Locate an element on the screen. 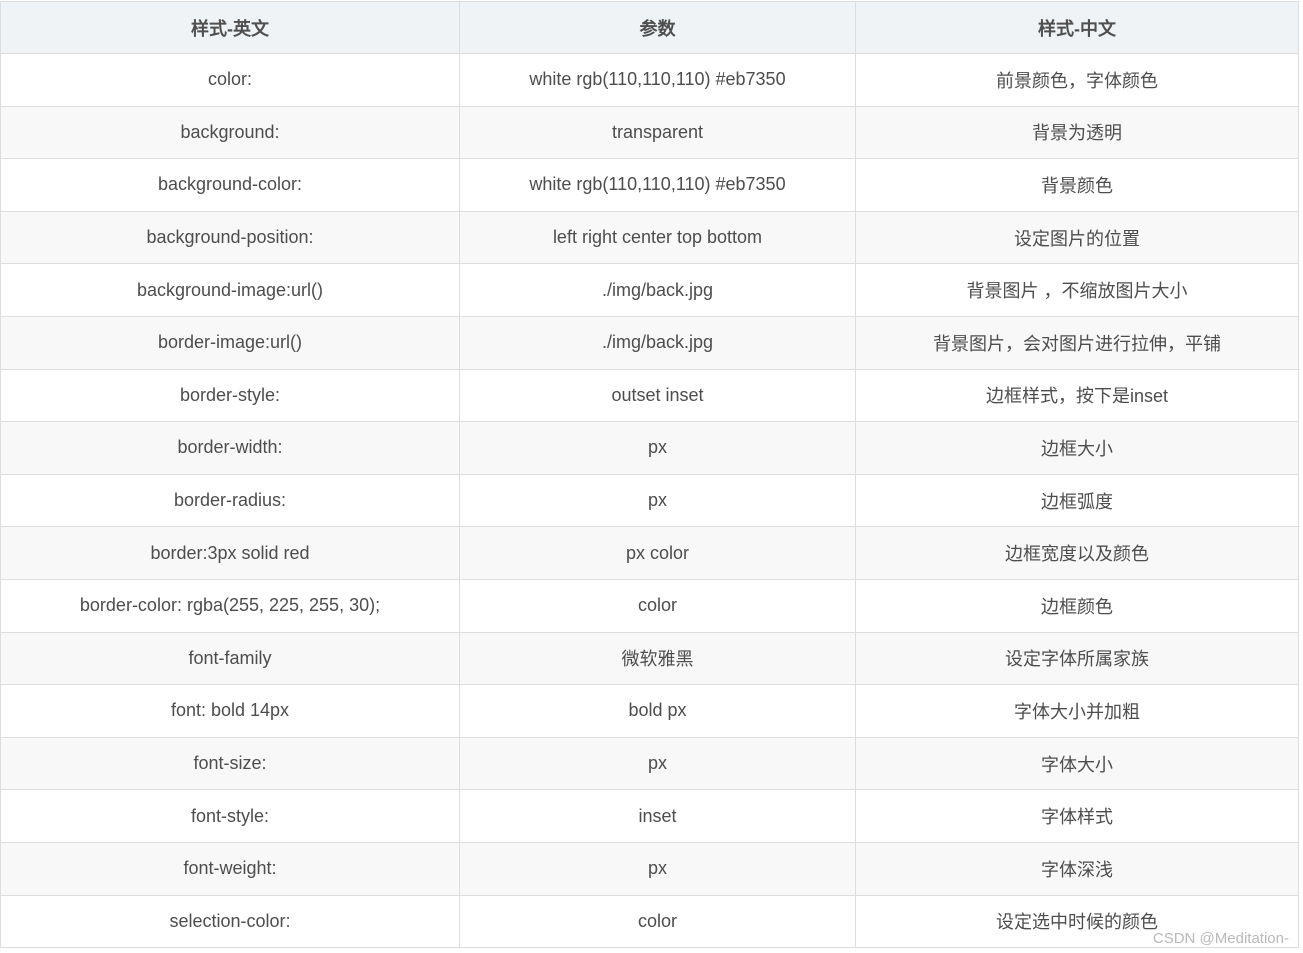  cell-style-cn: 背景为透明 is located at coordinates (1077, 132).